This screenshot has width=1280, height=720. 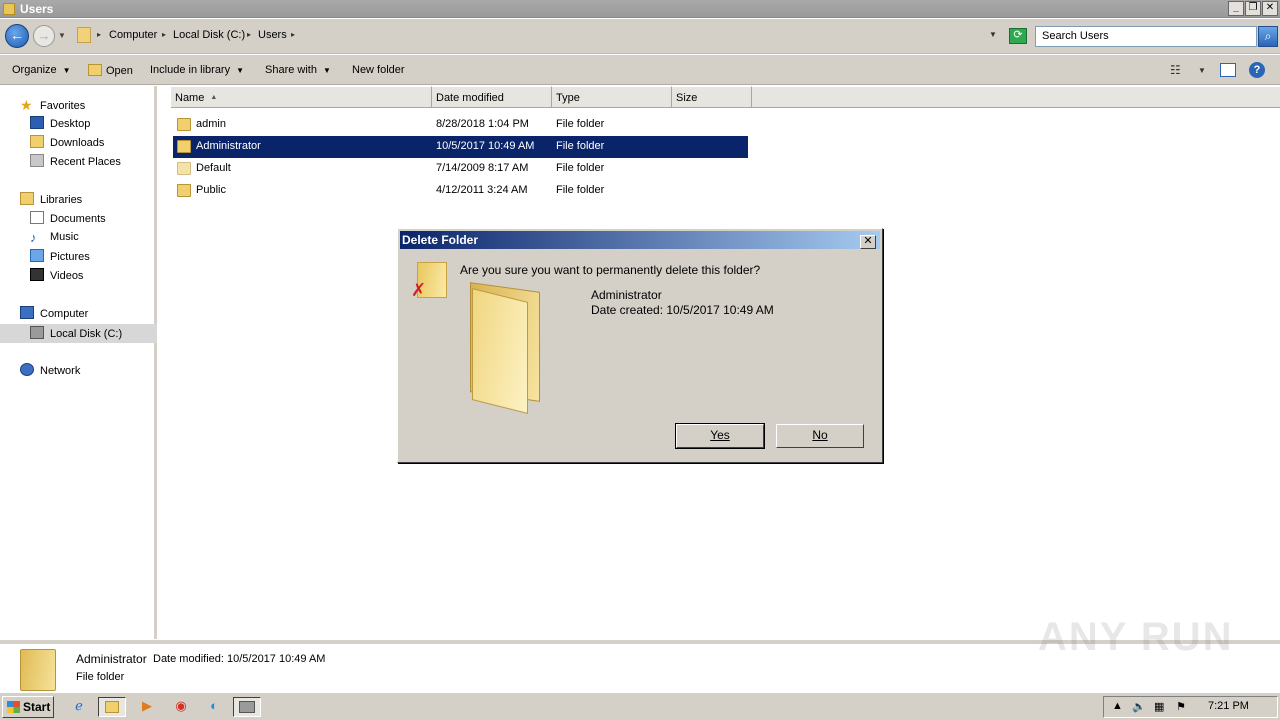 What do you see at coordinates (100, 677) in the screenshot?
I see `details-type: File folder` at bounding box center [100, 677].